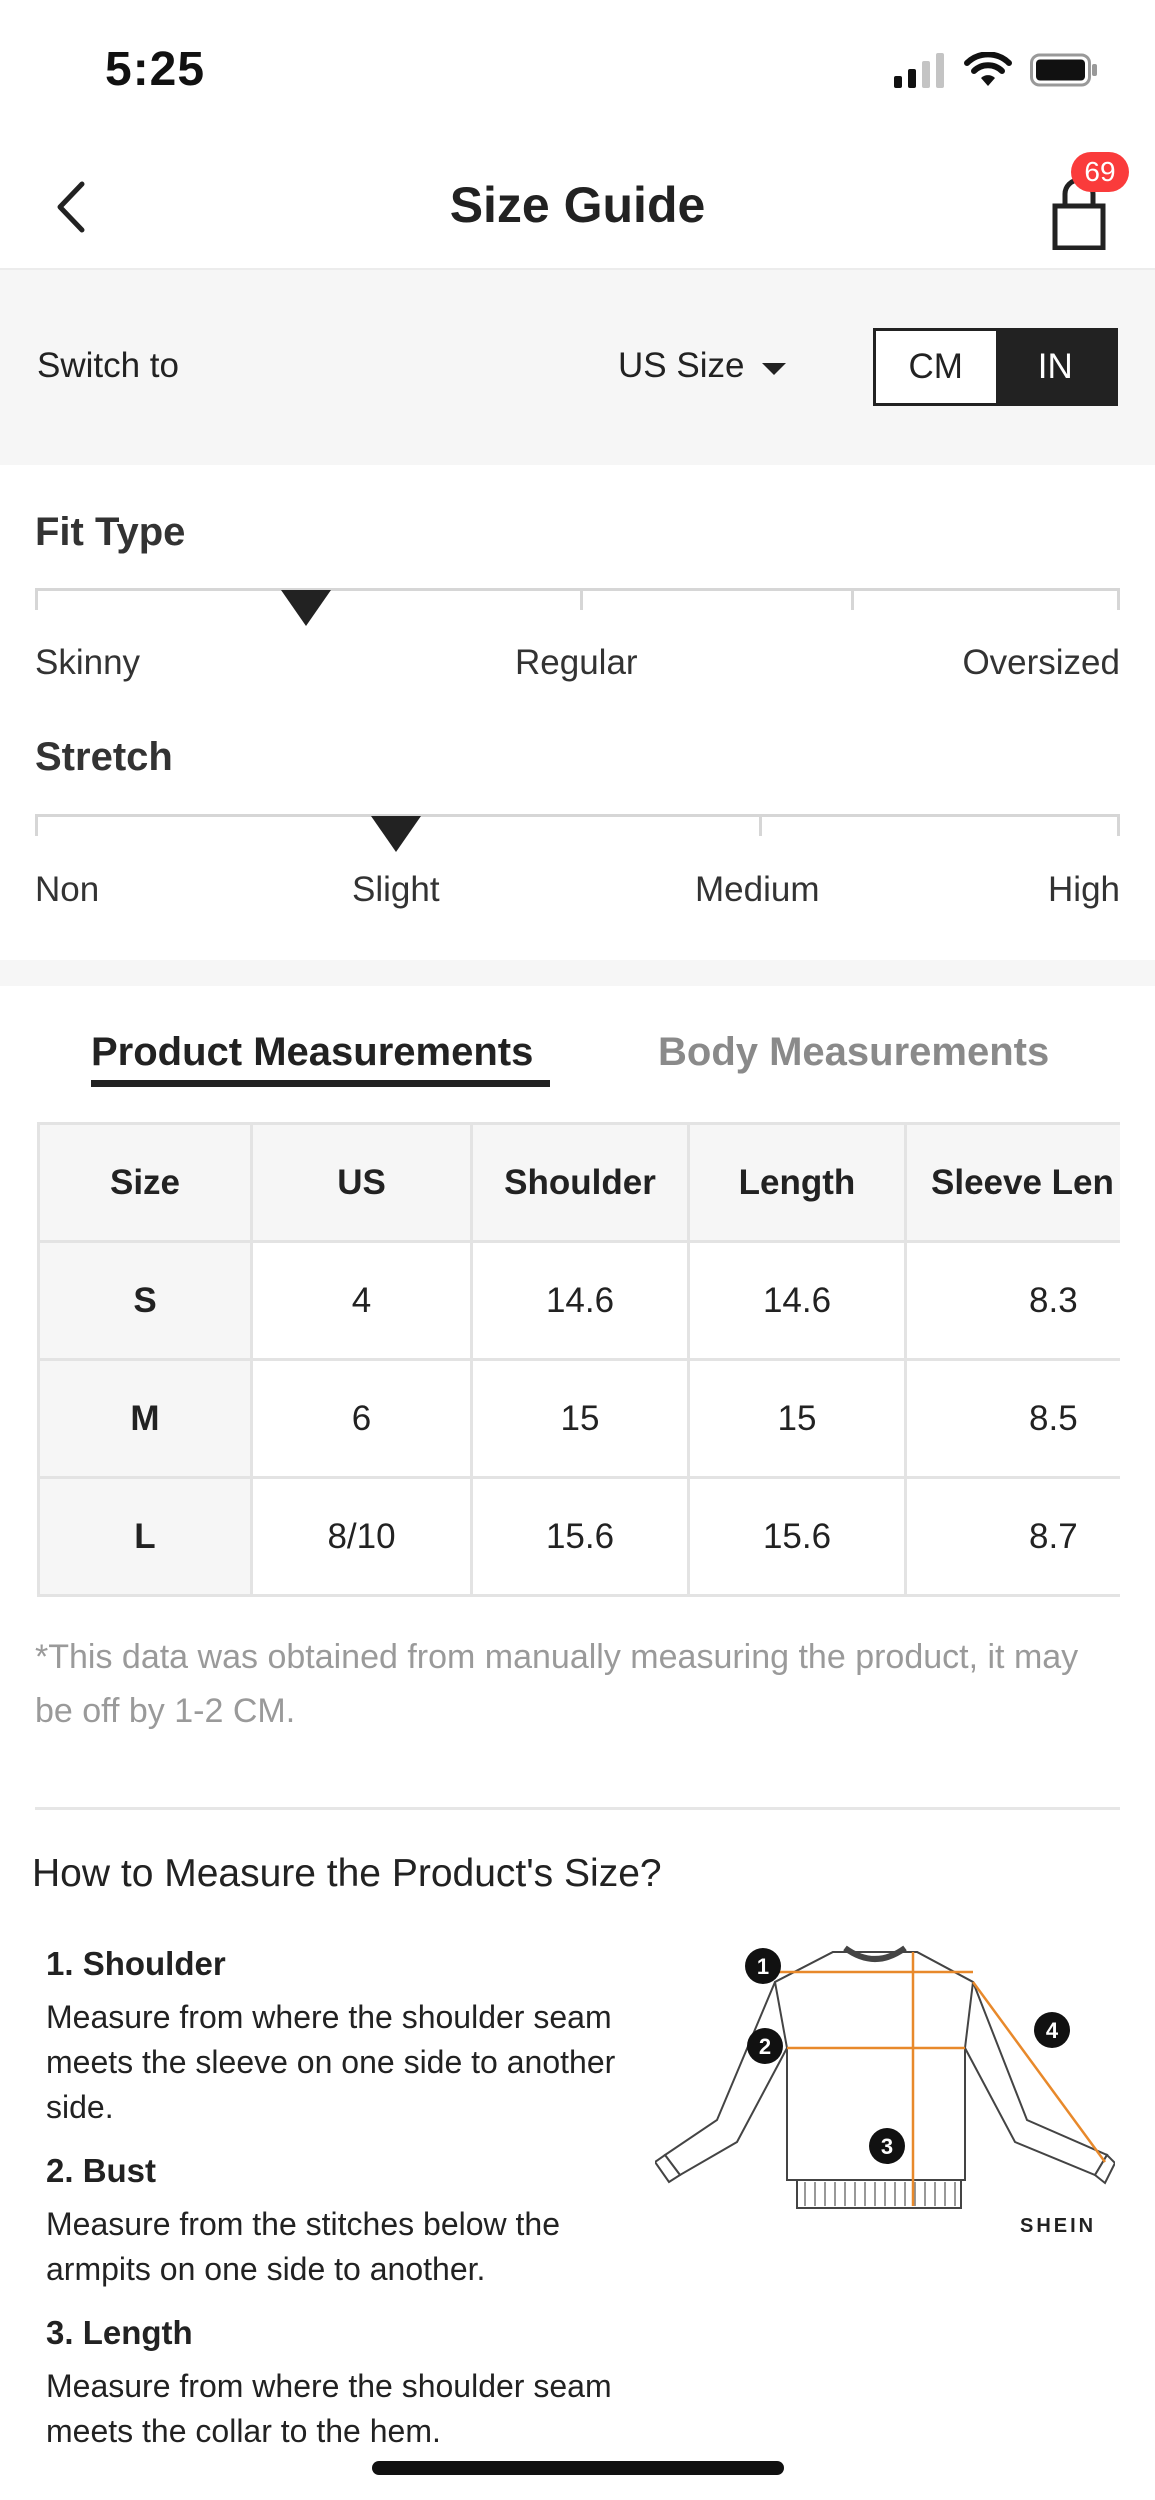 The height and width of the screenshot is (2500, 1155). I want to click on measure-item-title: 3. Length, so click(119, 2332).